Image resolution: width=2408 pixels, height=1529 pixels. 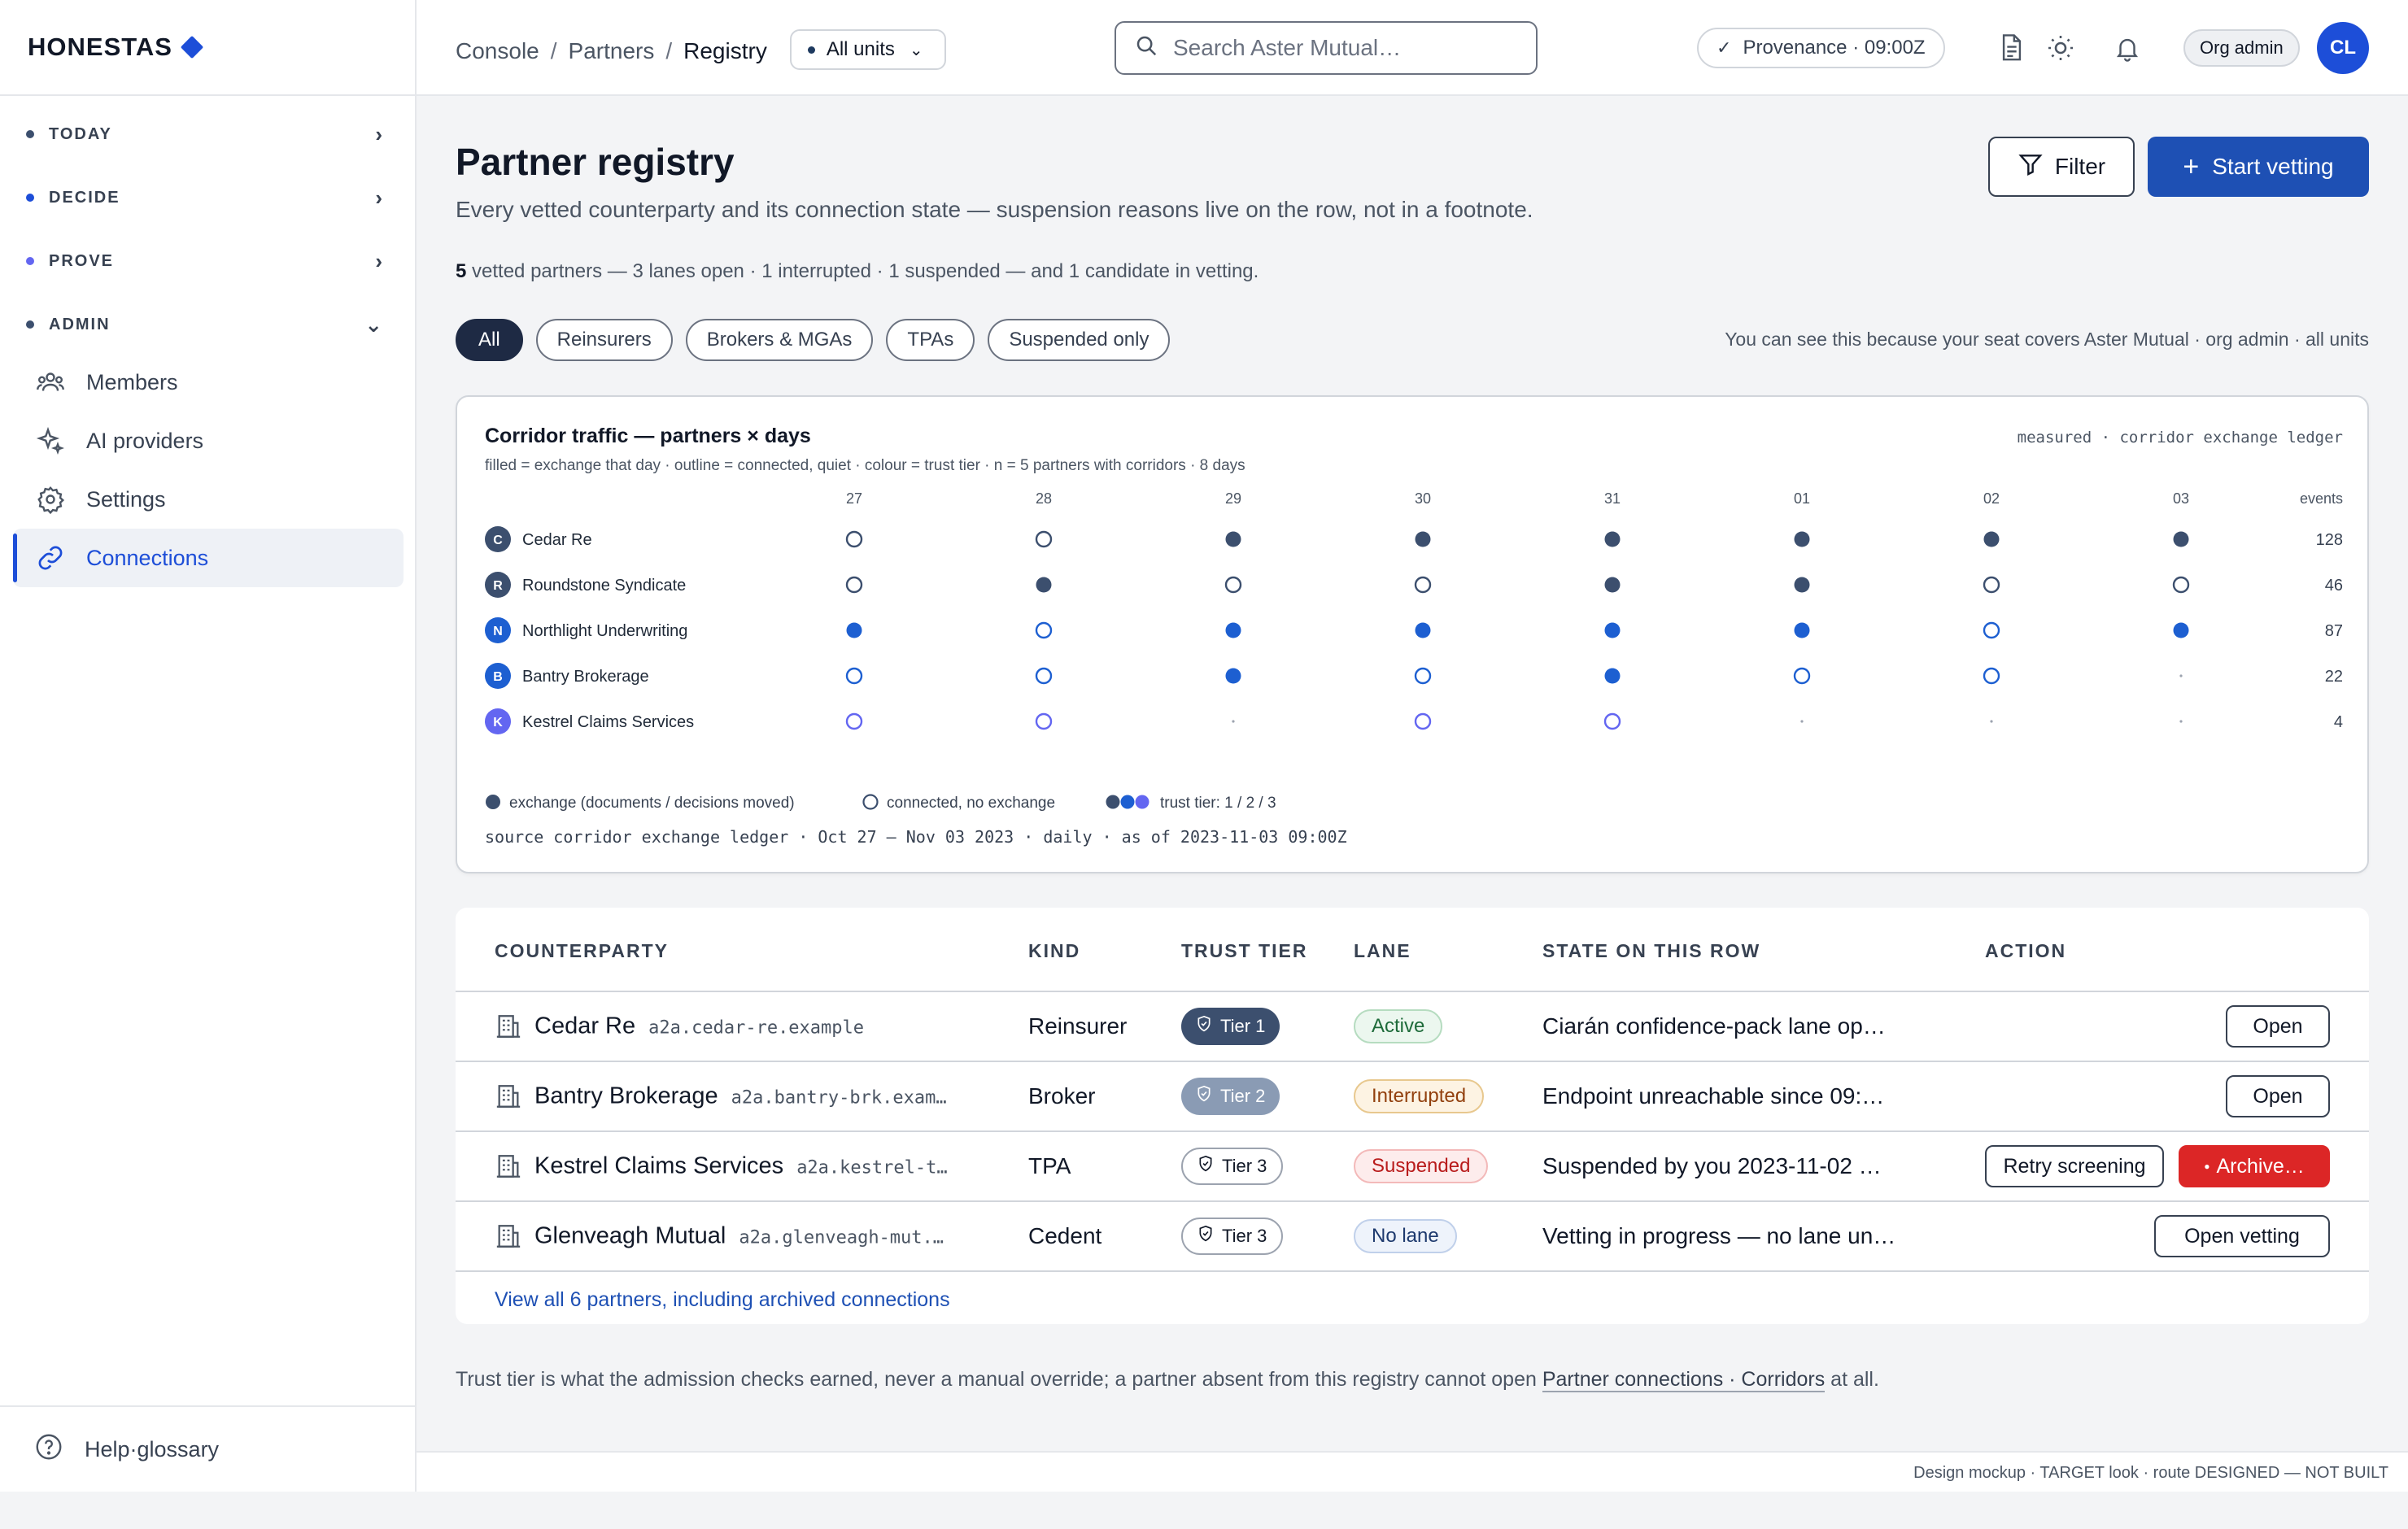 What do you see at coordinates (868, 49) in the screenshot?
I see `units-selector: All units ⌄` at bounding box center [868, 49].